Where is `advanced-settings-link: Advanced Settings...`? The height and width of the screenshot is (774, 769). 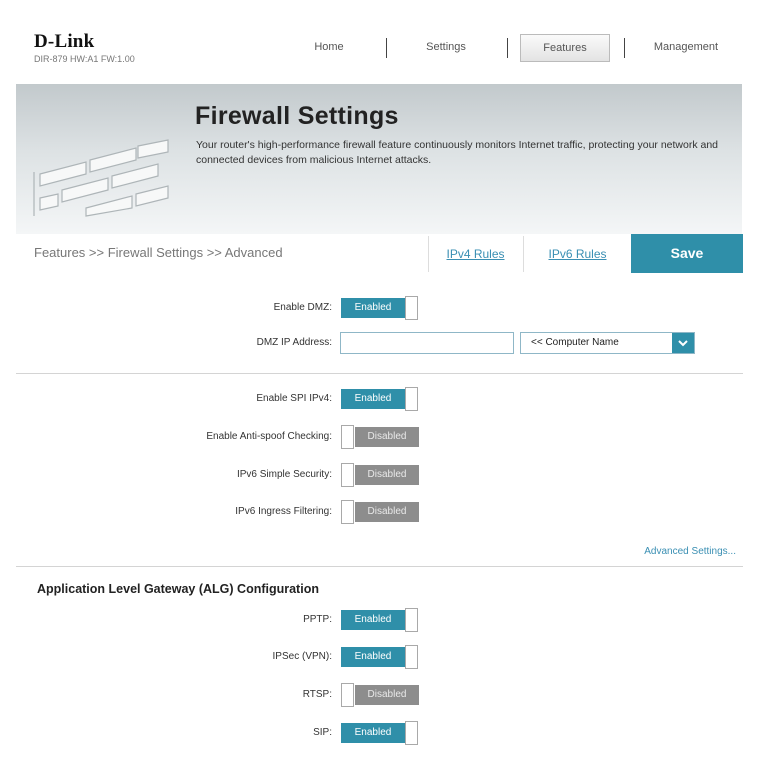
advanced-settings-link: Advanced Settings... is located at coordinates (690, 551).